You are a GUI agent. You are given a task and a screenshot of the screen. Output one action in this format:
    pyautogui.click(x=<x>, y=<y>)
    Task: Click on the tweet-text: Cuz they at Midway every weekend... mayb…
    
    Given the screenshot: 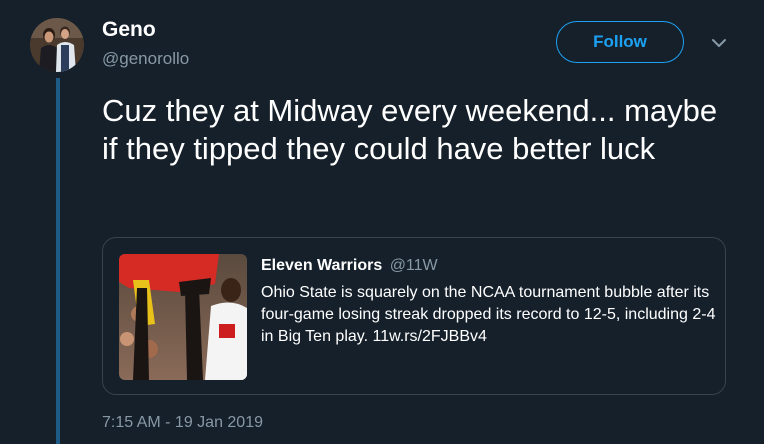 What is the action you would take?
    pyautogui.click(x=410, y=129)
    